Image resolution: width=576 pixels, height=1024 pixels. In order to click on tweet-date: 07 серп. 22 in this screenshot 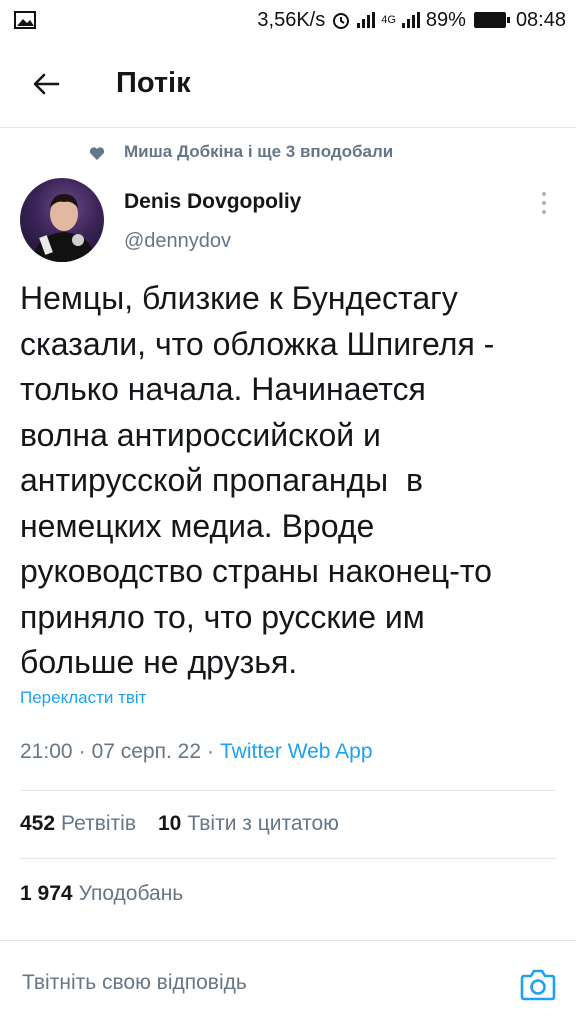, I will do `click(146, 751)`.